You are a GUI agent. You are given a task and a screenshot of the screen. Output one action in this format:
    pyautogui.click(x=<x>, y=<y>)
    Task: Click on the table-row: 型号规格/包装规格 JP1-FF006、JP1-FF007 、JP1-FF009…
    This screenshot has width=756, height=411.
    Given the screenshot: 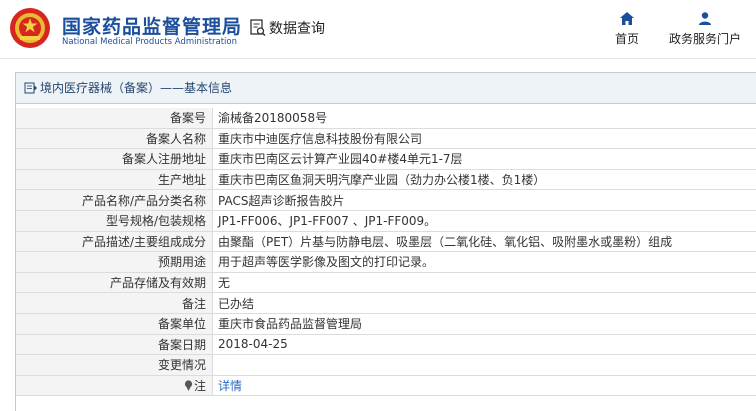 What is the action you would take?
    pyautogui.click(x=386, y=220)
    